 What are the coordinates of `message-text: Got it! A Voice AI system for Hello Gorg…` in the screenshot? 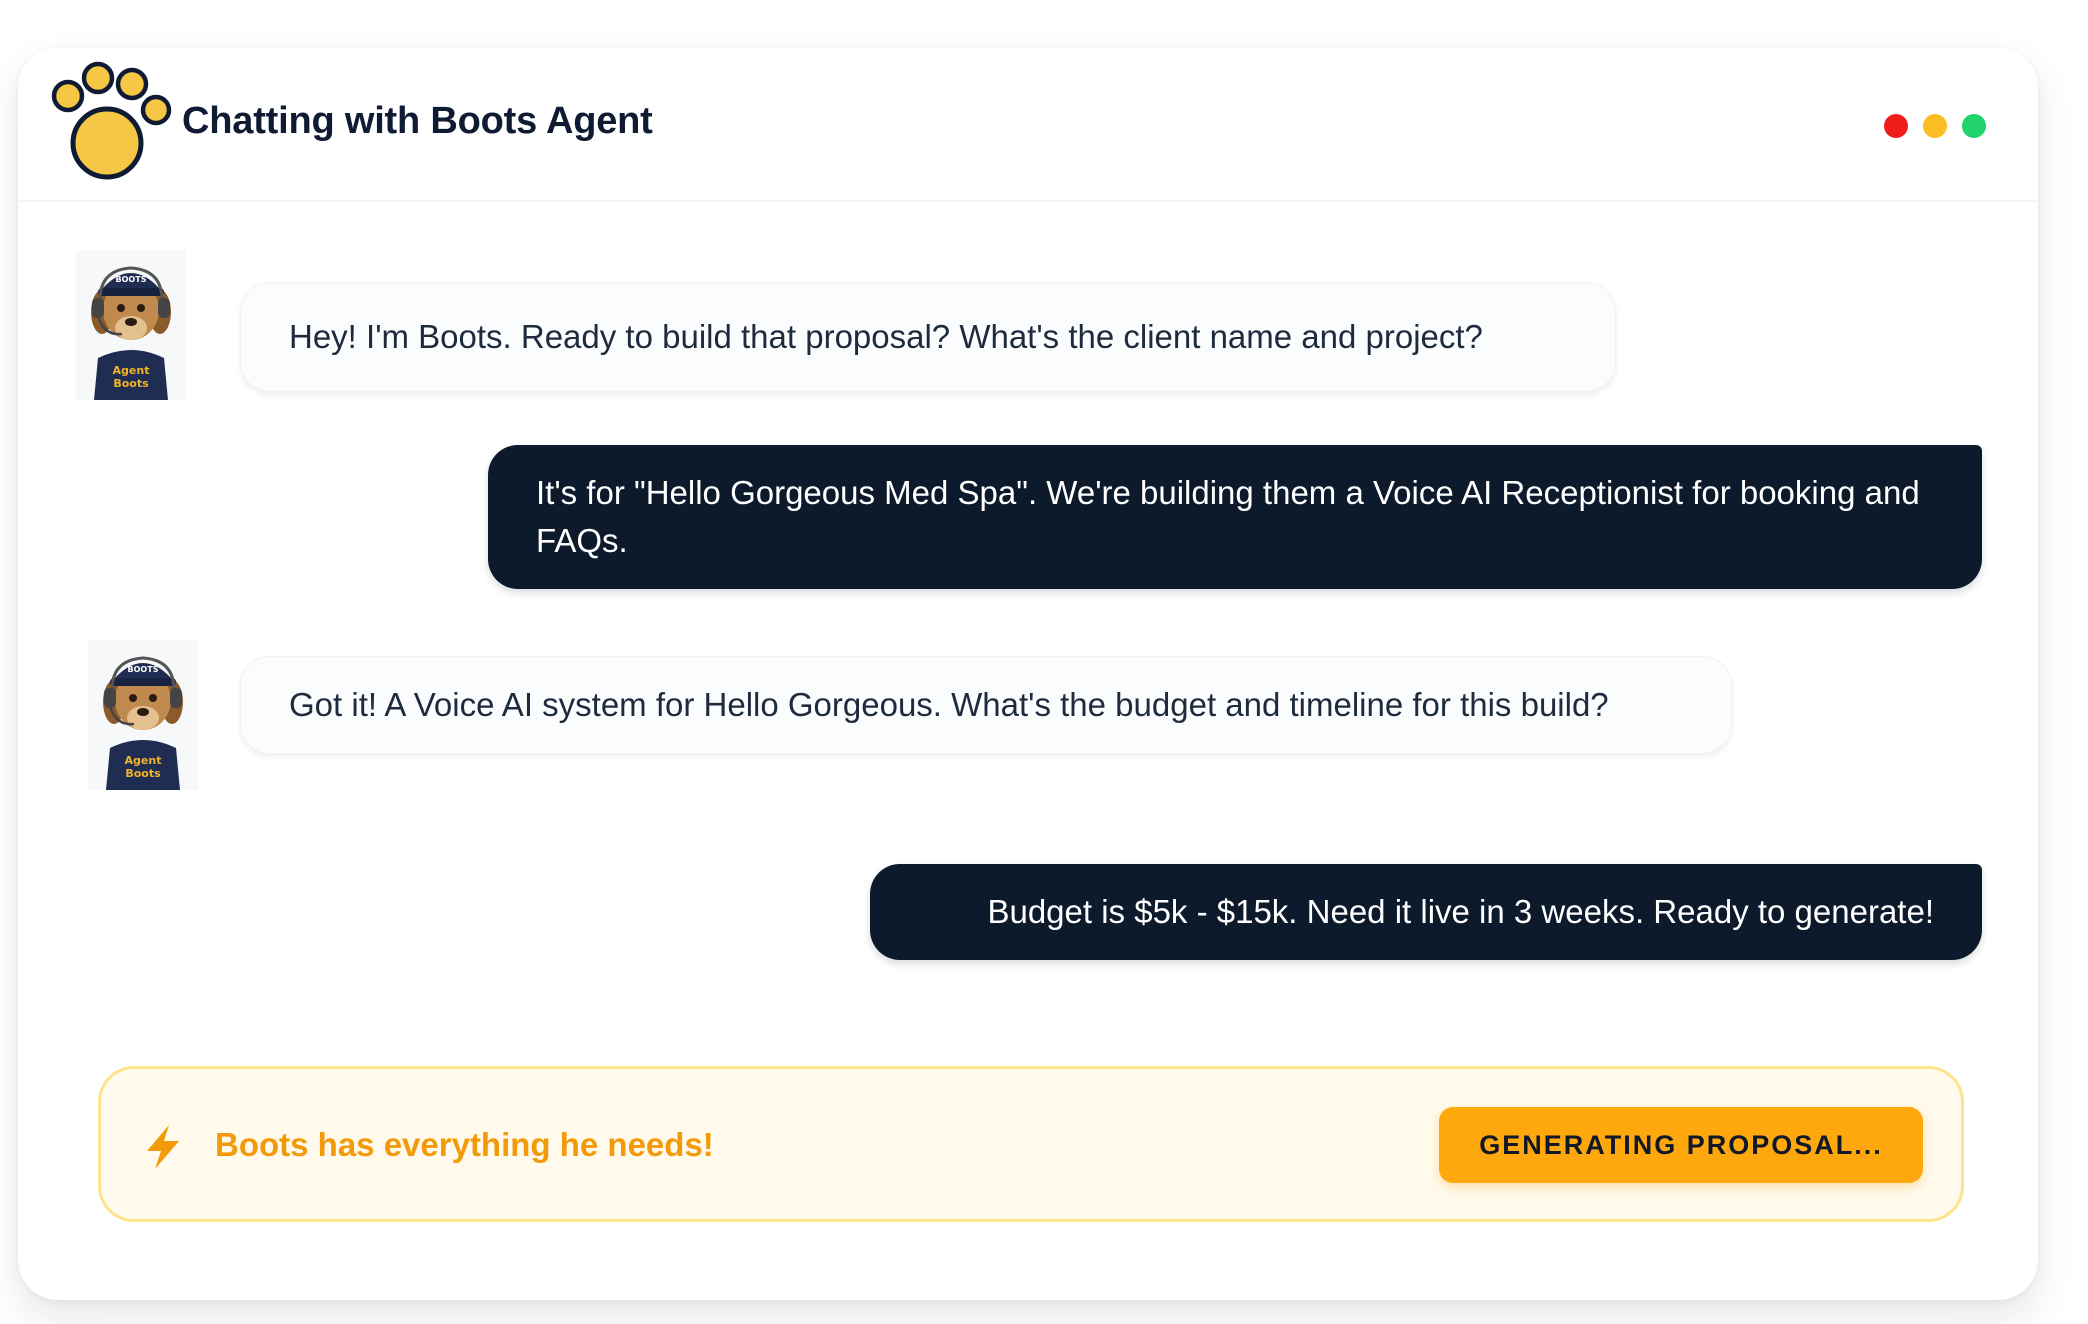 It's located at (949, 704).